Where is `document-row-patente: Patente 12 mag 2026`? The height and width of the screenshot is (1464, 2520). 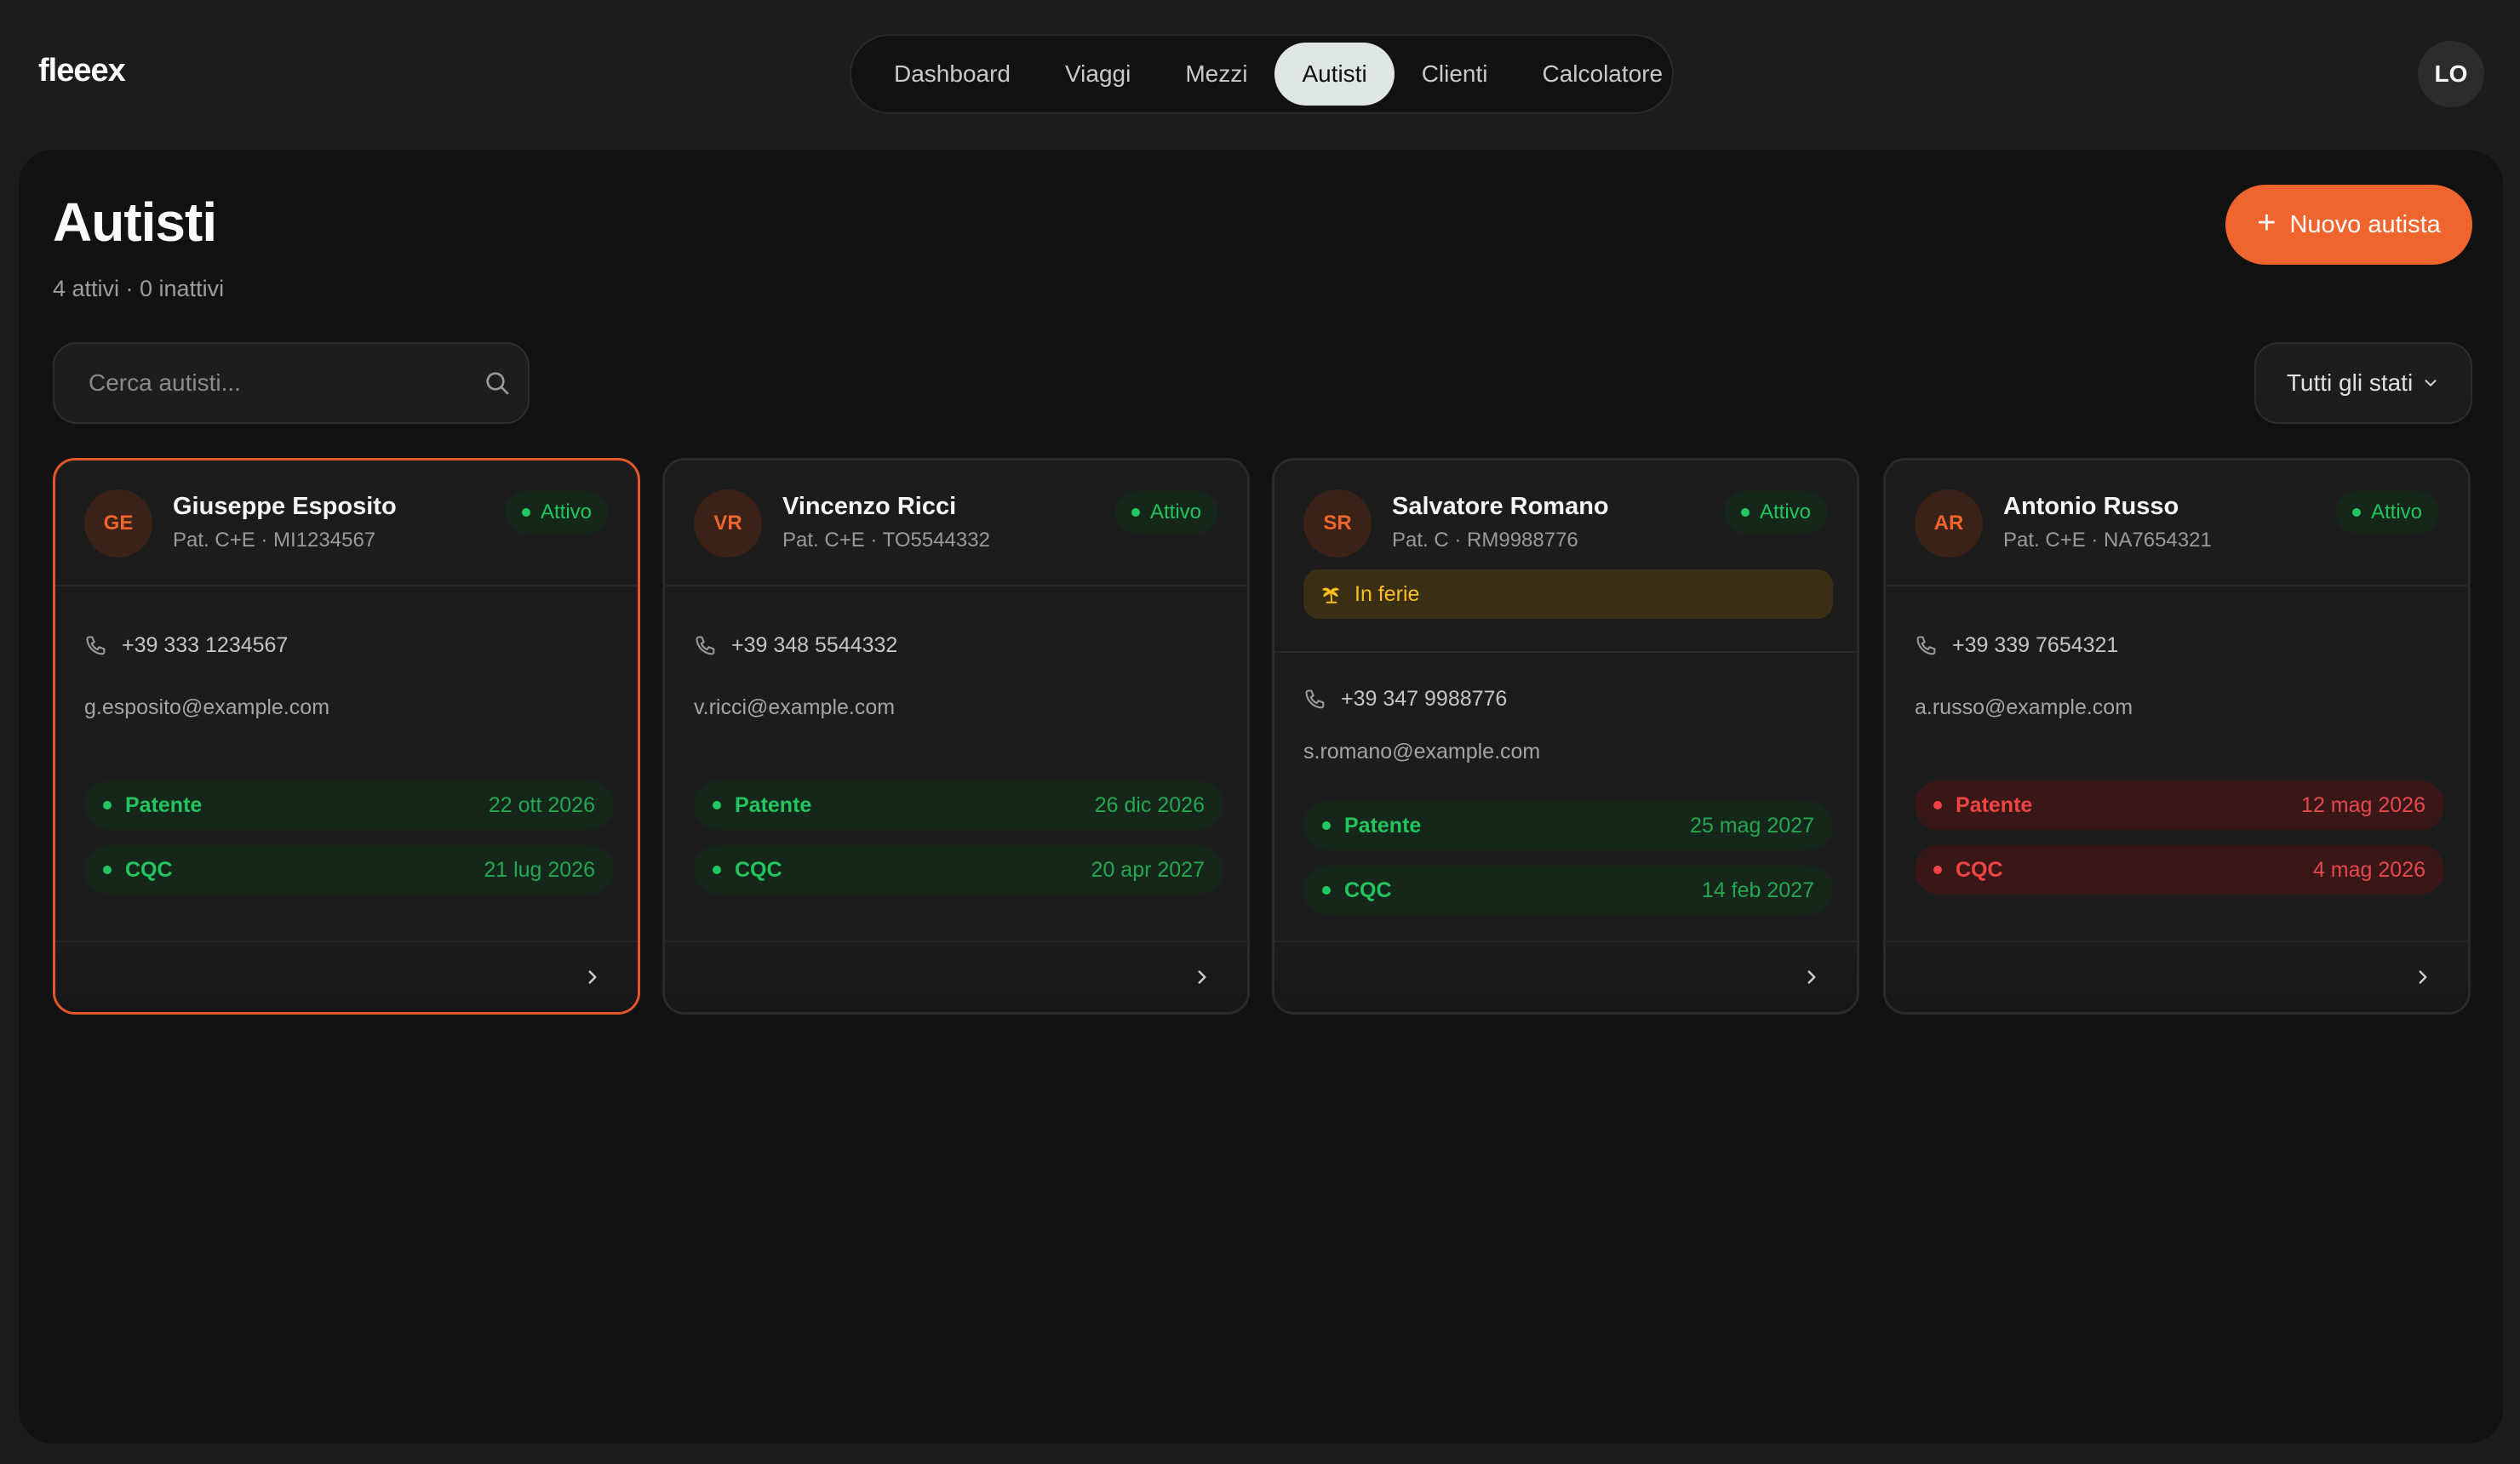
document-row-patente: Patente 12 mag 2026 is located at coordinates (2179, 805).